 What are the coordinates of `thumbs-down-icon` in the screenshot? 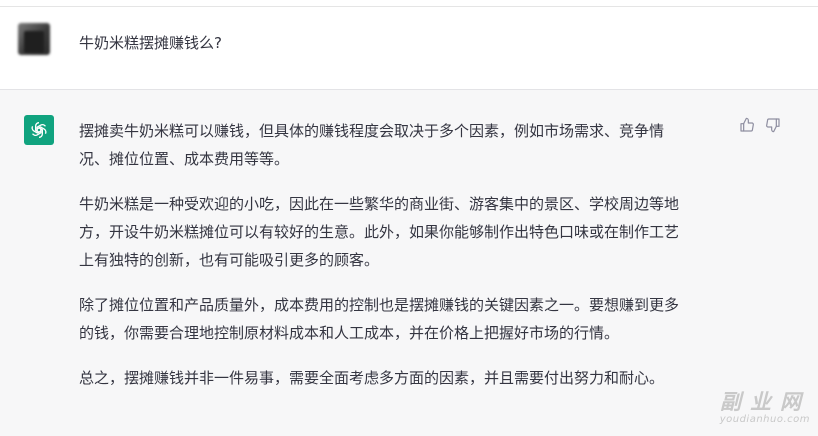 It's located at (773, 127).